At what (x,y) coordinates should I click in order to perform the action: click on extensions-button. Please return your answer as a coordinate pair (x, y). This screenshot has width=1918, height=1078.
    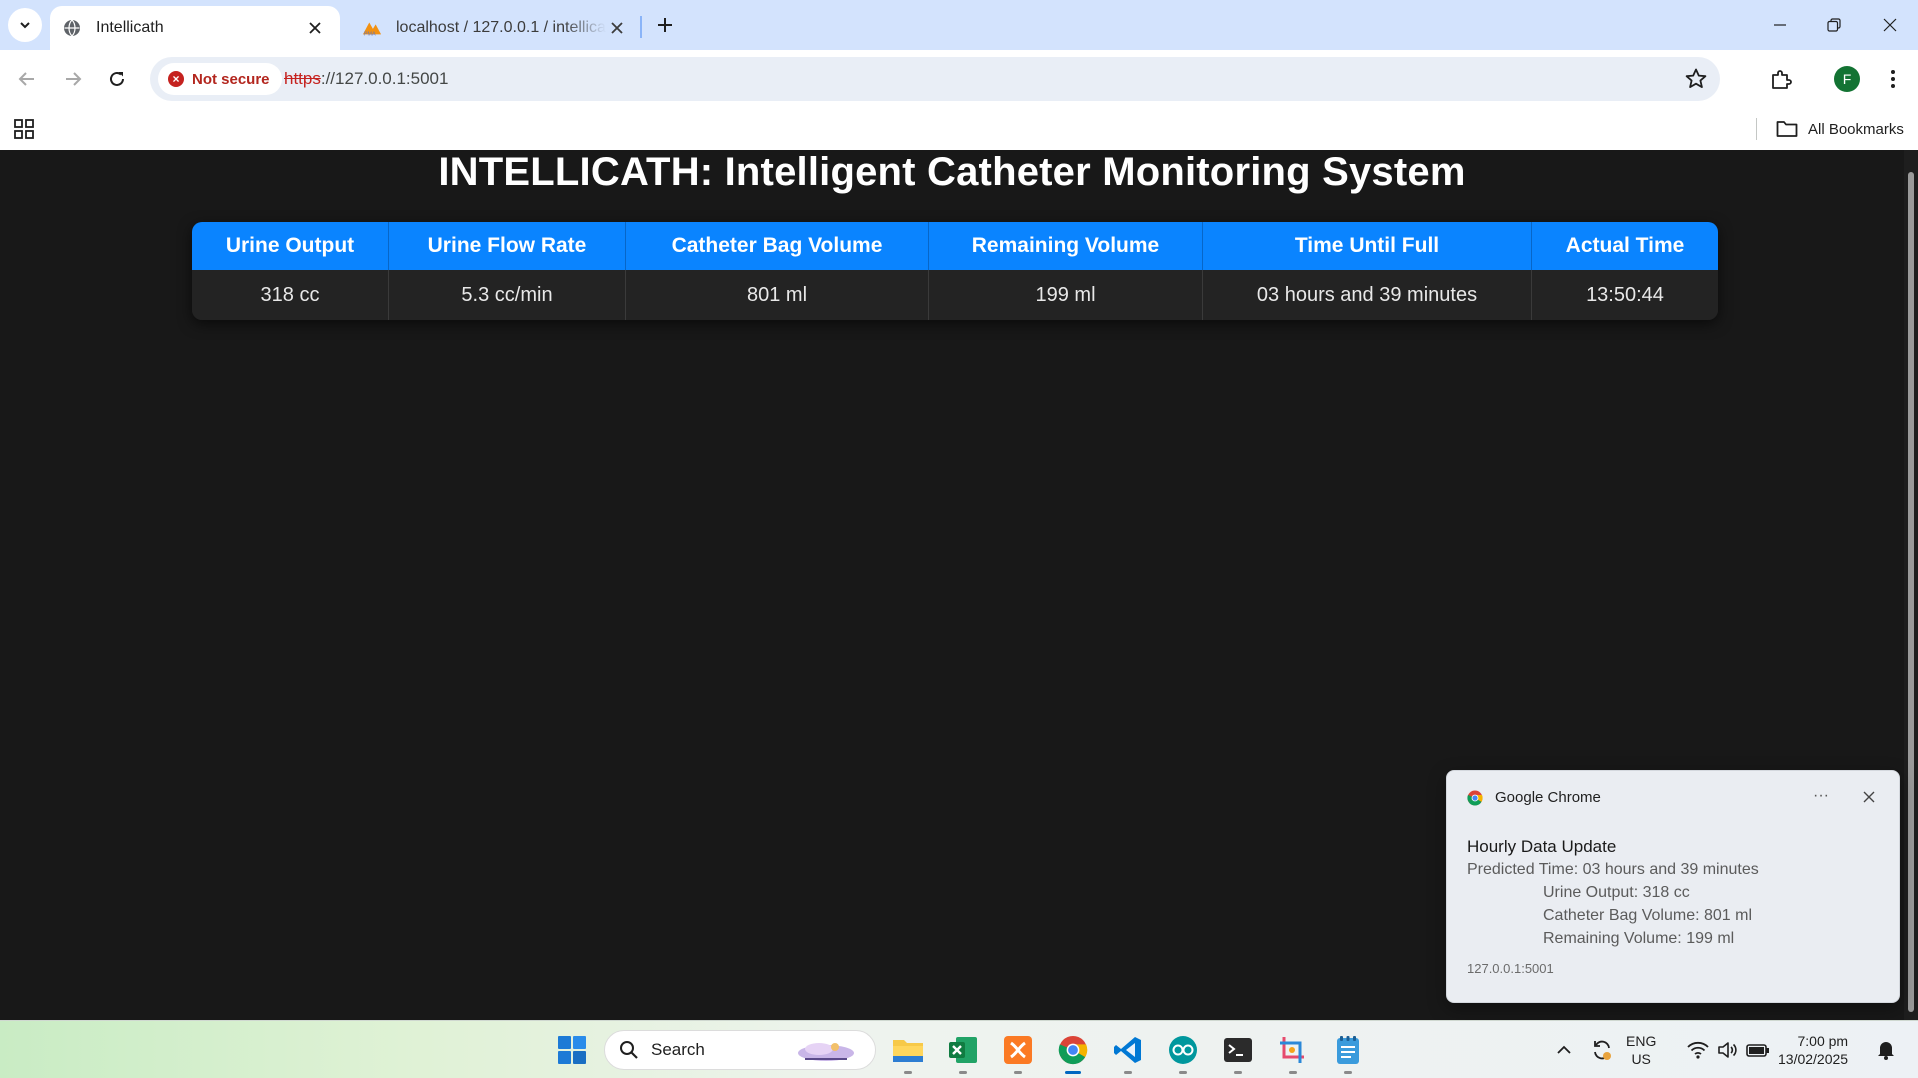
    Looking at the image, I should click on (1781, 79).